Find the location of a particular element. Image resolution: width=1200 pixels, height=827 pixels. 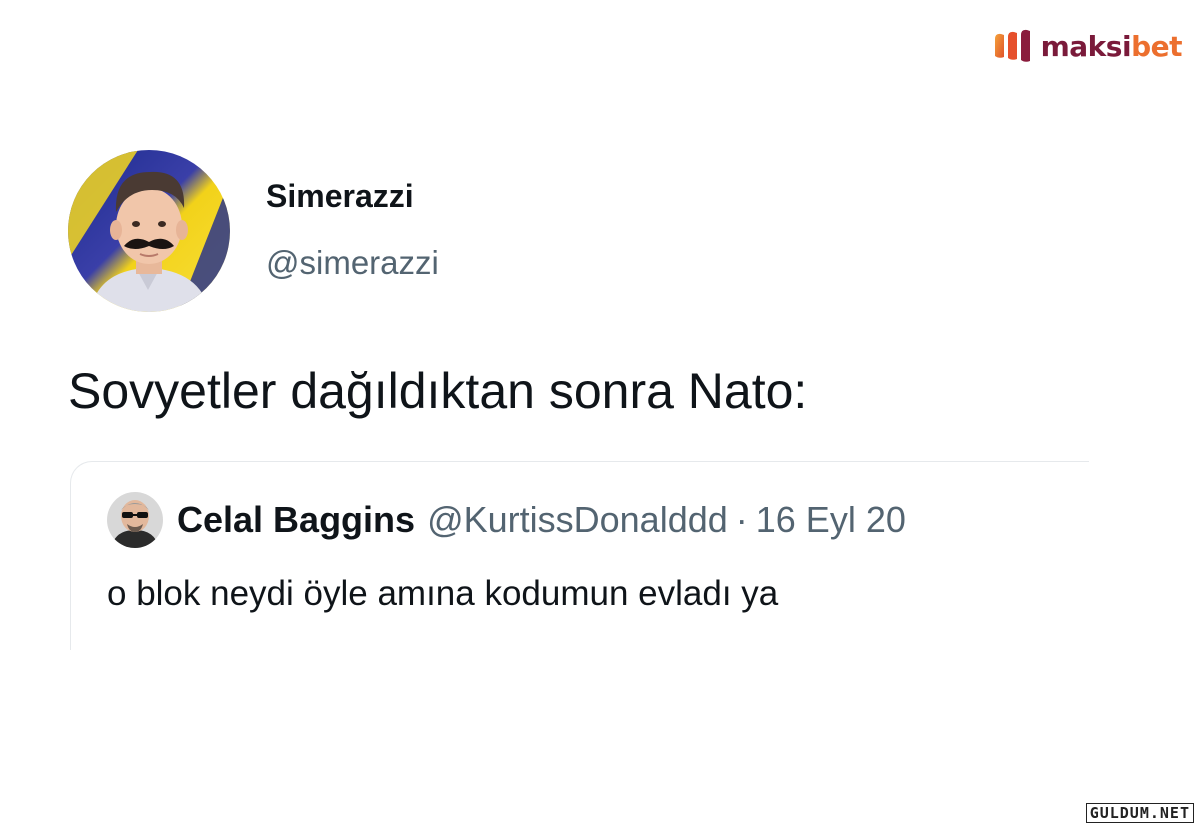

quoted-date: 16 Eyl 20 is located at coordinates (831, 519).